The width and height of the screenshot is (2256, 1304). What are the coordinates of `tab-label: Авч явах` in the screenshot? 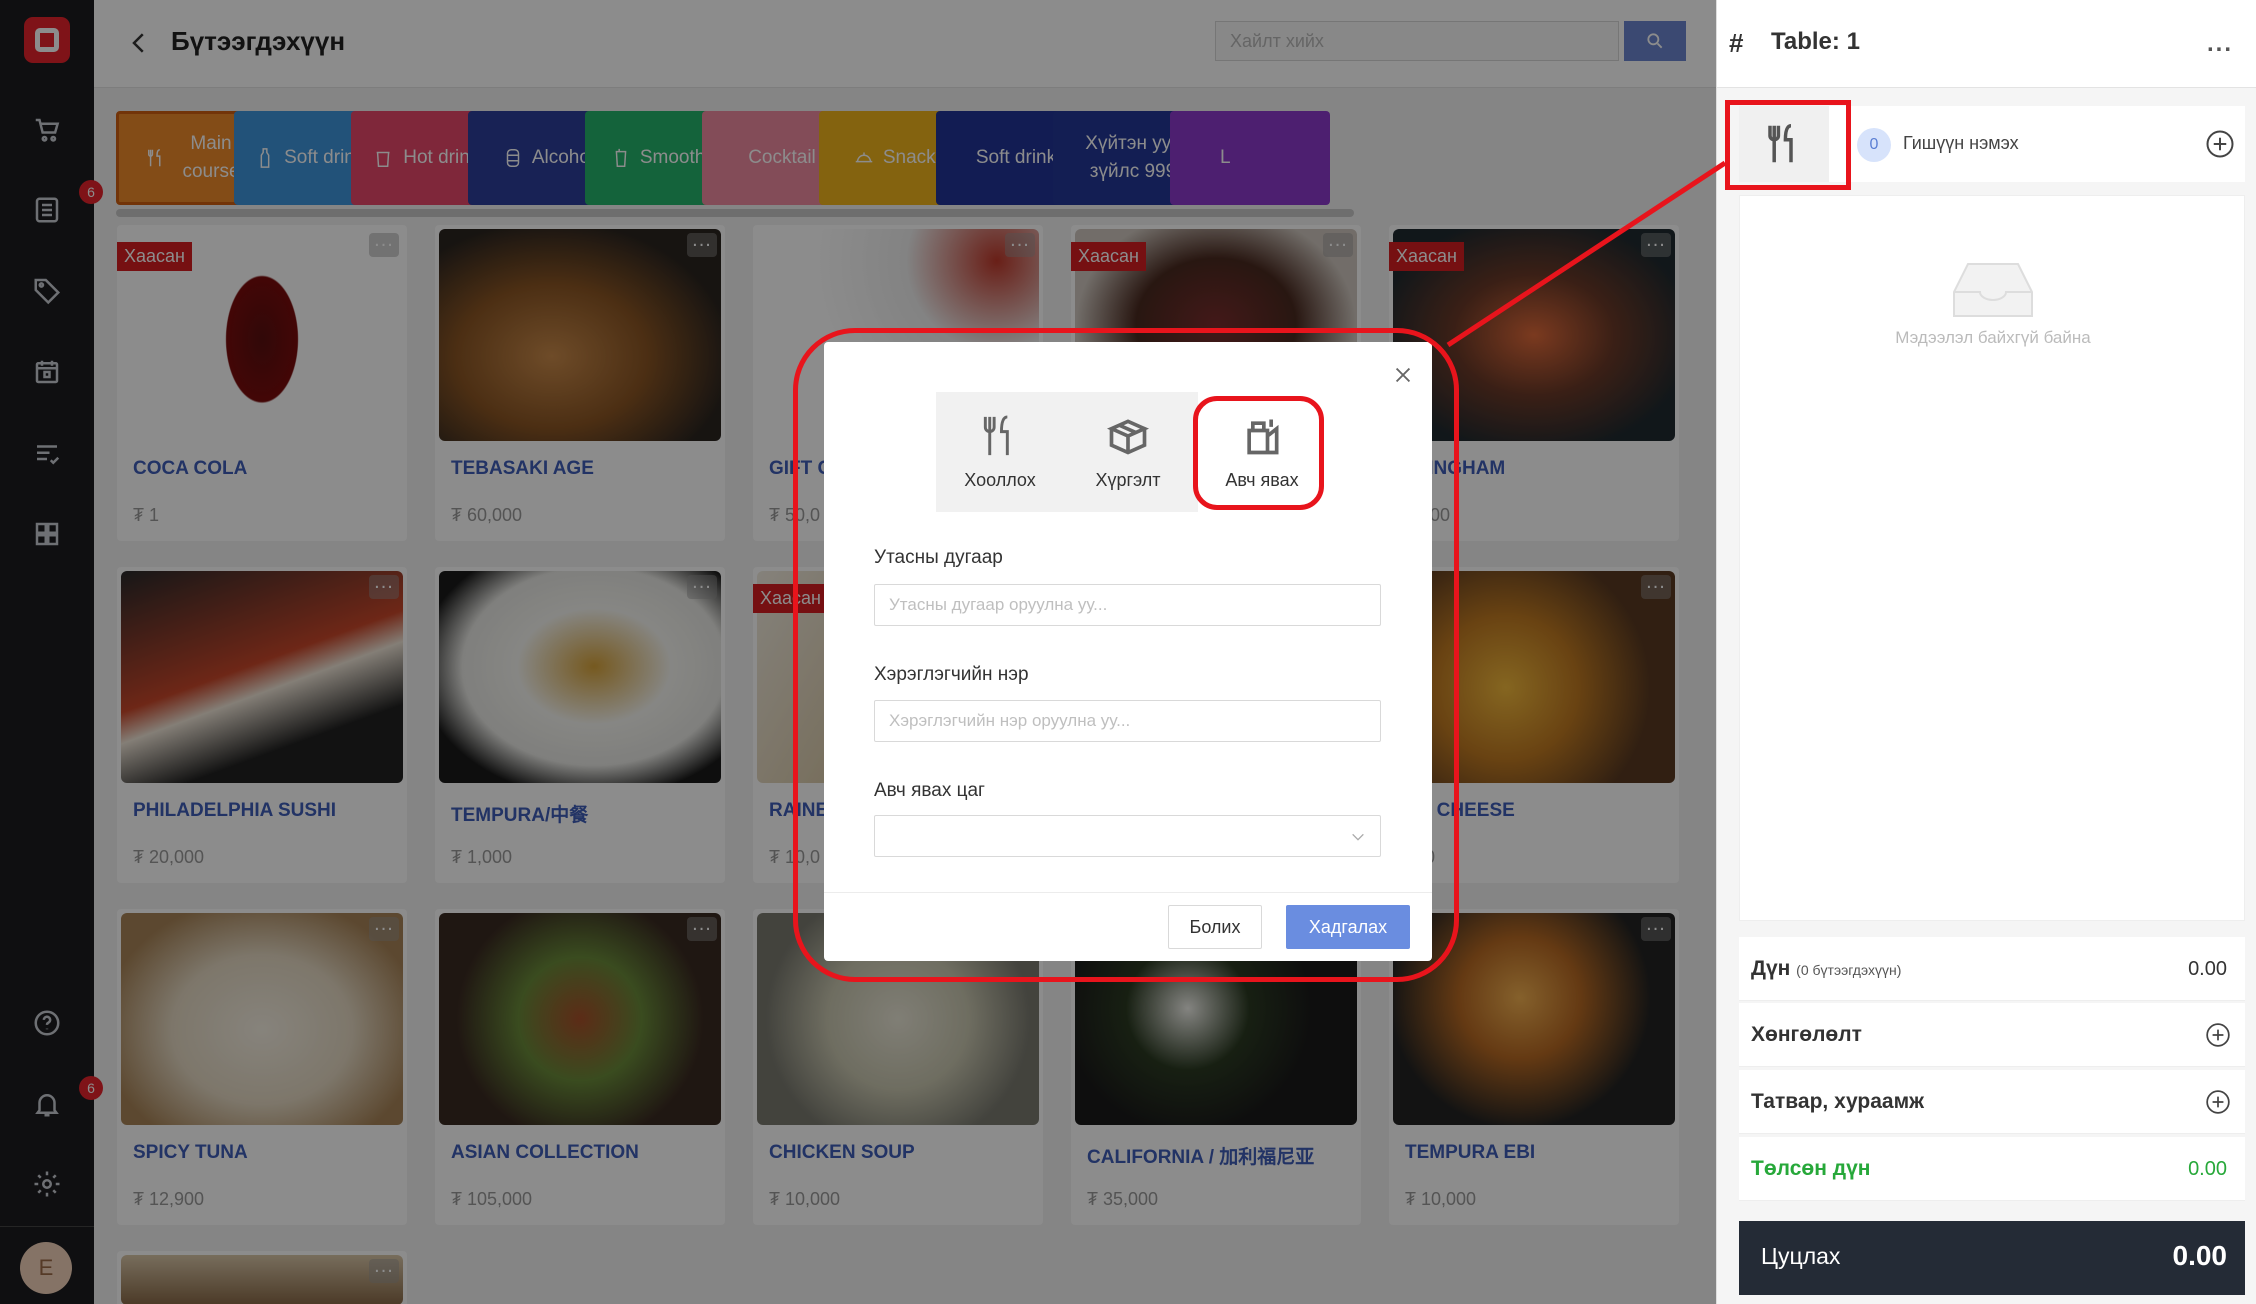 It's located at (1262, 479).